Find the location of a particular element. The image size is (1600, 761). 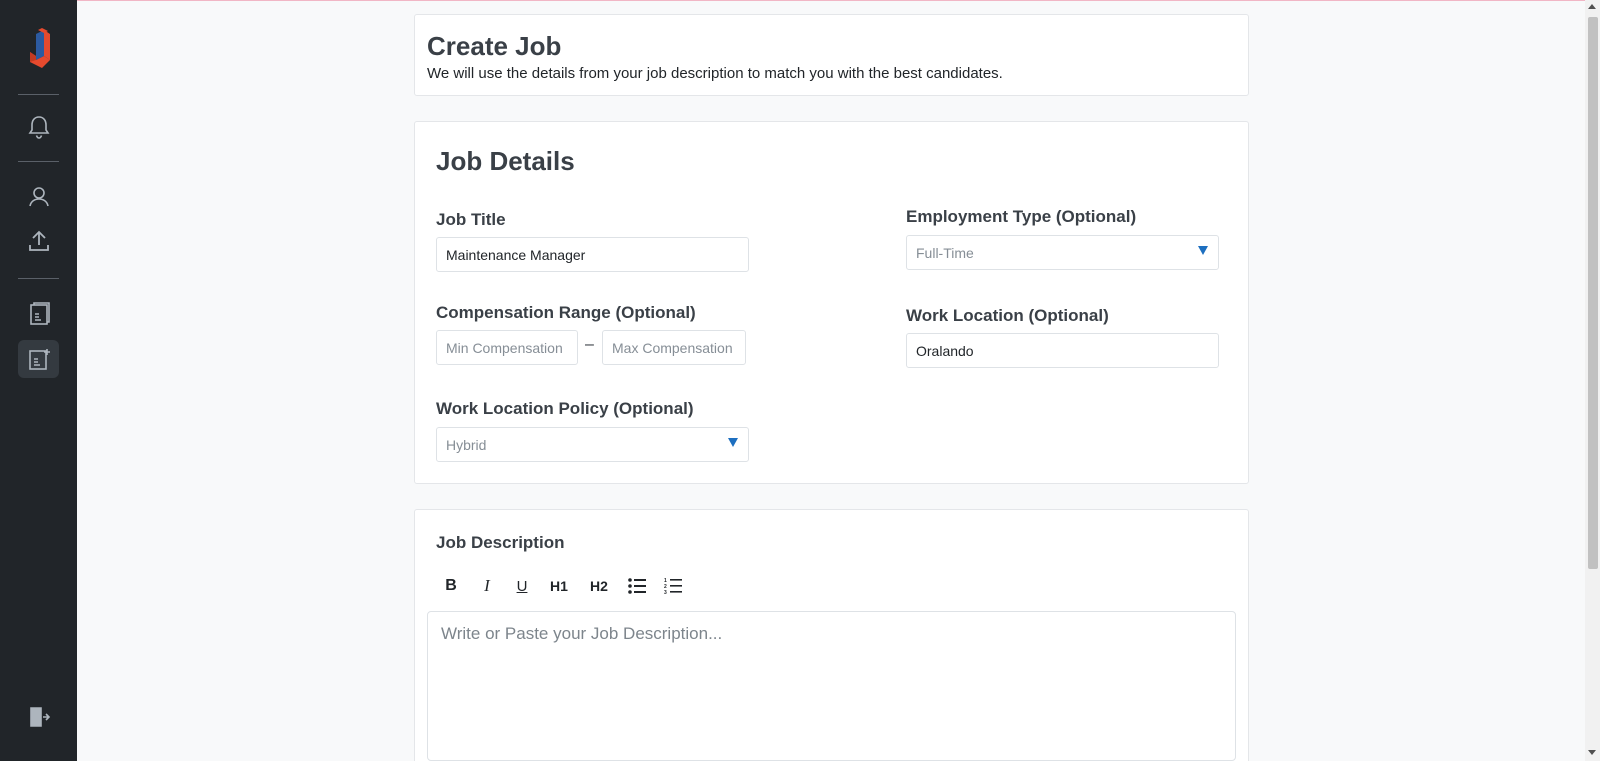

sidebar-item-logout is located at coordinates (38, 717).